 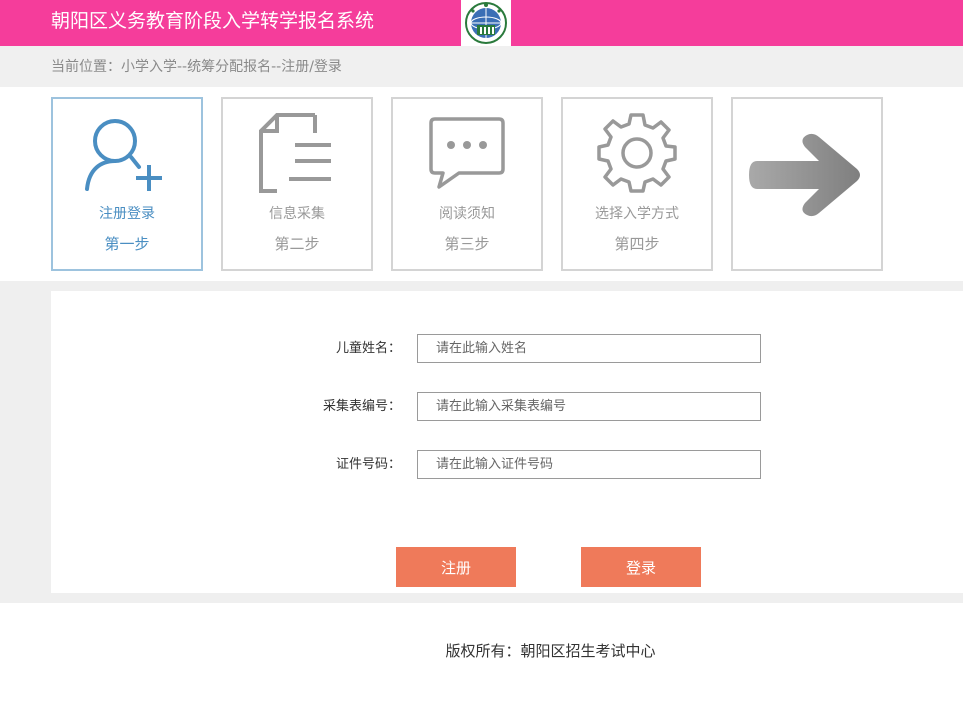 What do you see at coordinates (297, 244) in the screenshot?
I see `step-number: 第二步` at bounding box center [297, 244].